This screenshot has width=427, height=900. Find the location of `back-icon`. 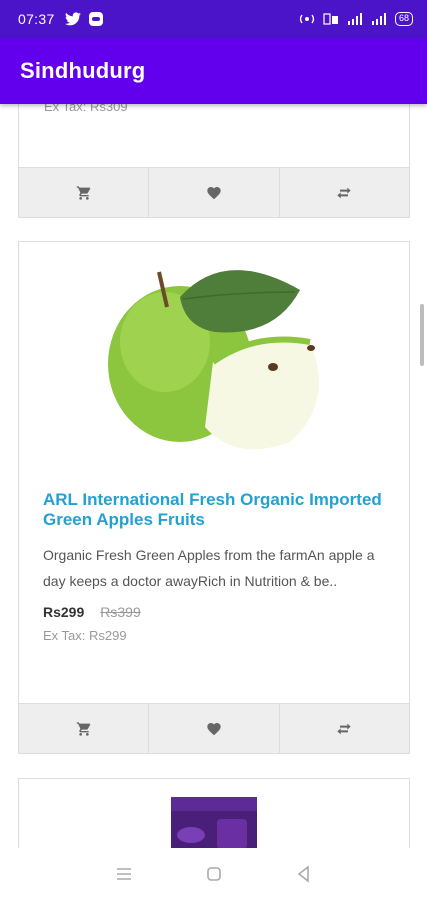

back-icon is located at coordinates (304, 874).